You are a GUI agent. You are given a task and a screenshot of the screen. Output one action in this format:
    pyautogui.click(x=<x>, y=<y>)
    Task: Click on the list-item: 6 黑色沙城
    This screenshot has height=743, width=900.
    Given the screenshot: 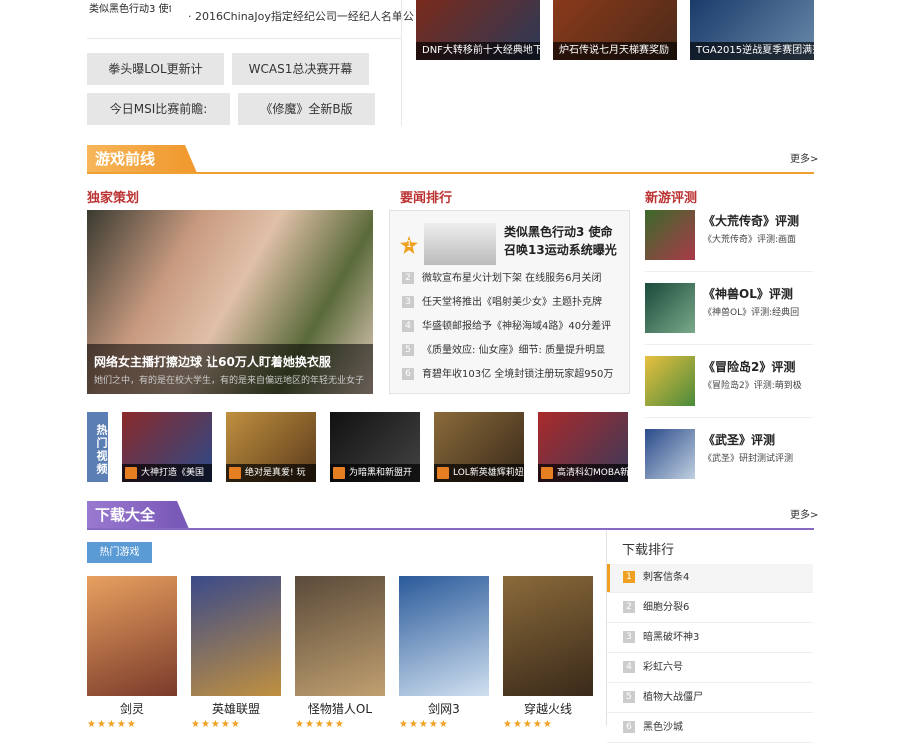 What is the action you would take?
    pyautogui.click(x=710, y=728)
    